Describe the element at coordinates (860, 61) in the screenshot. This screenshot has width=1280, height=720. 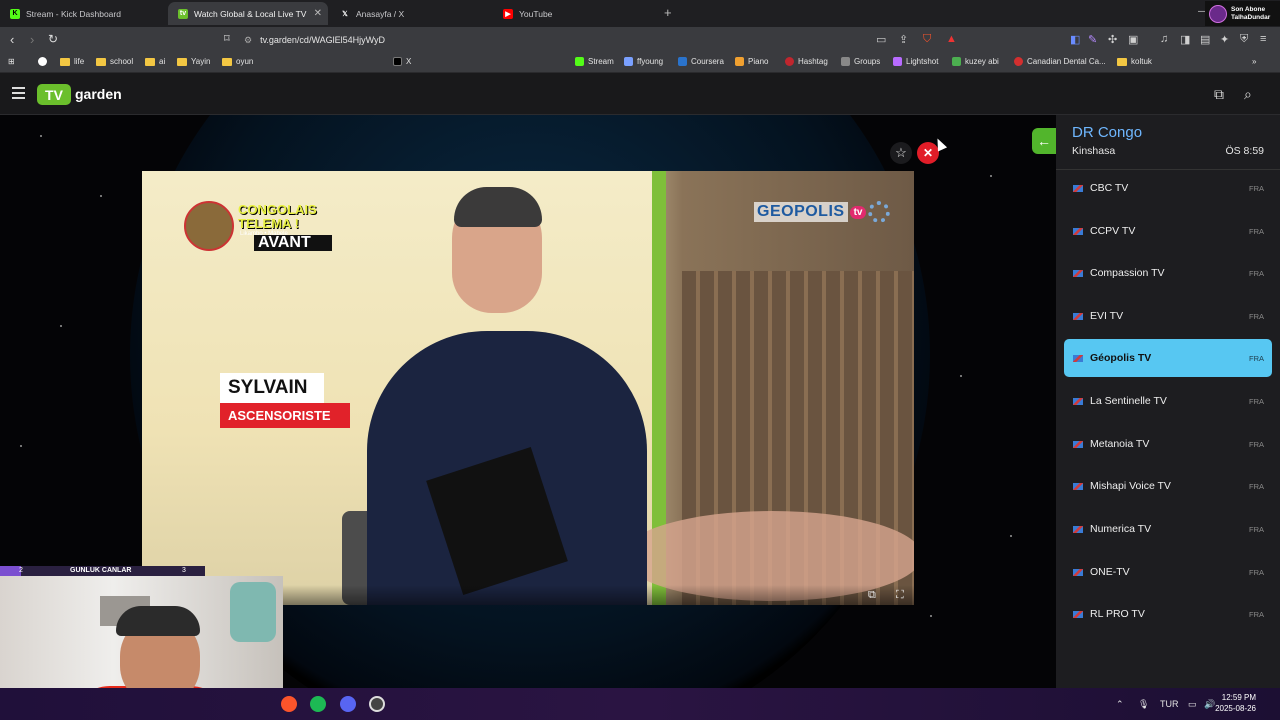
I see `bookmark-groups: Groups` at that location.